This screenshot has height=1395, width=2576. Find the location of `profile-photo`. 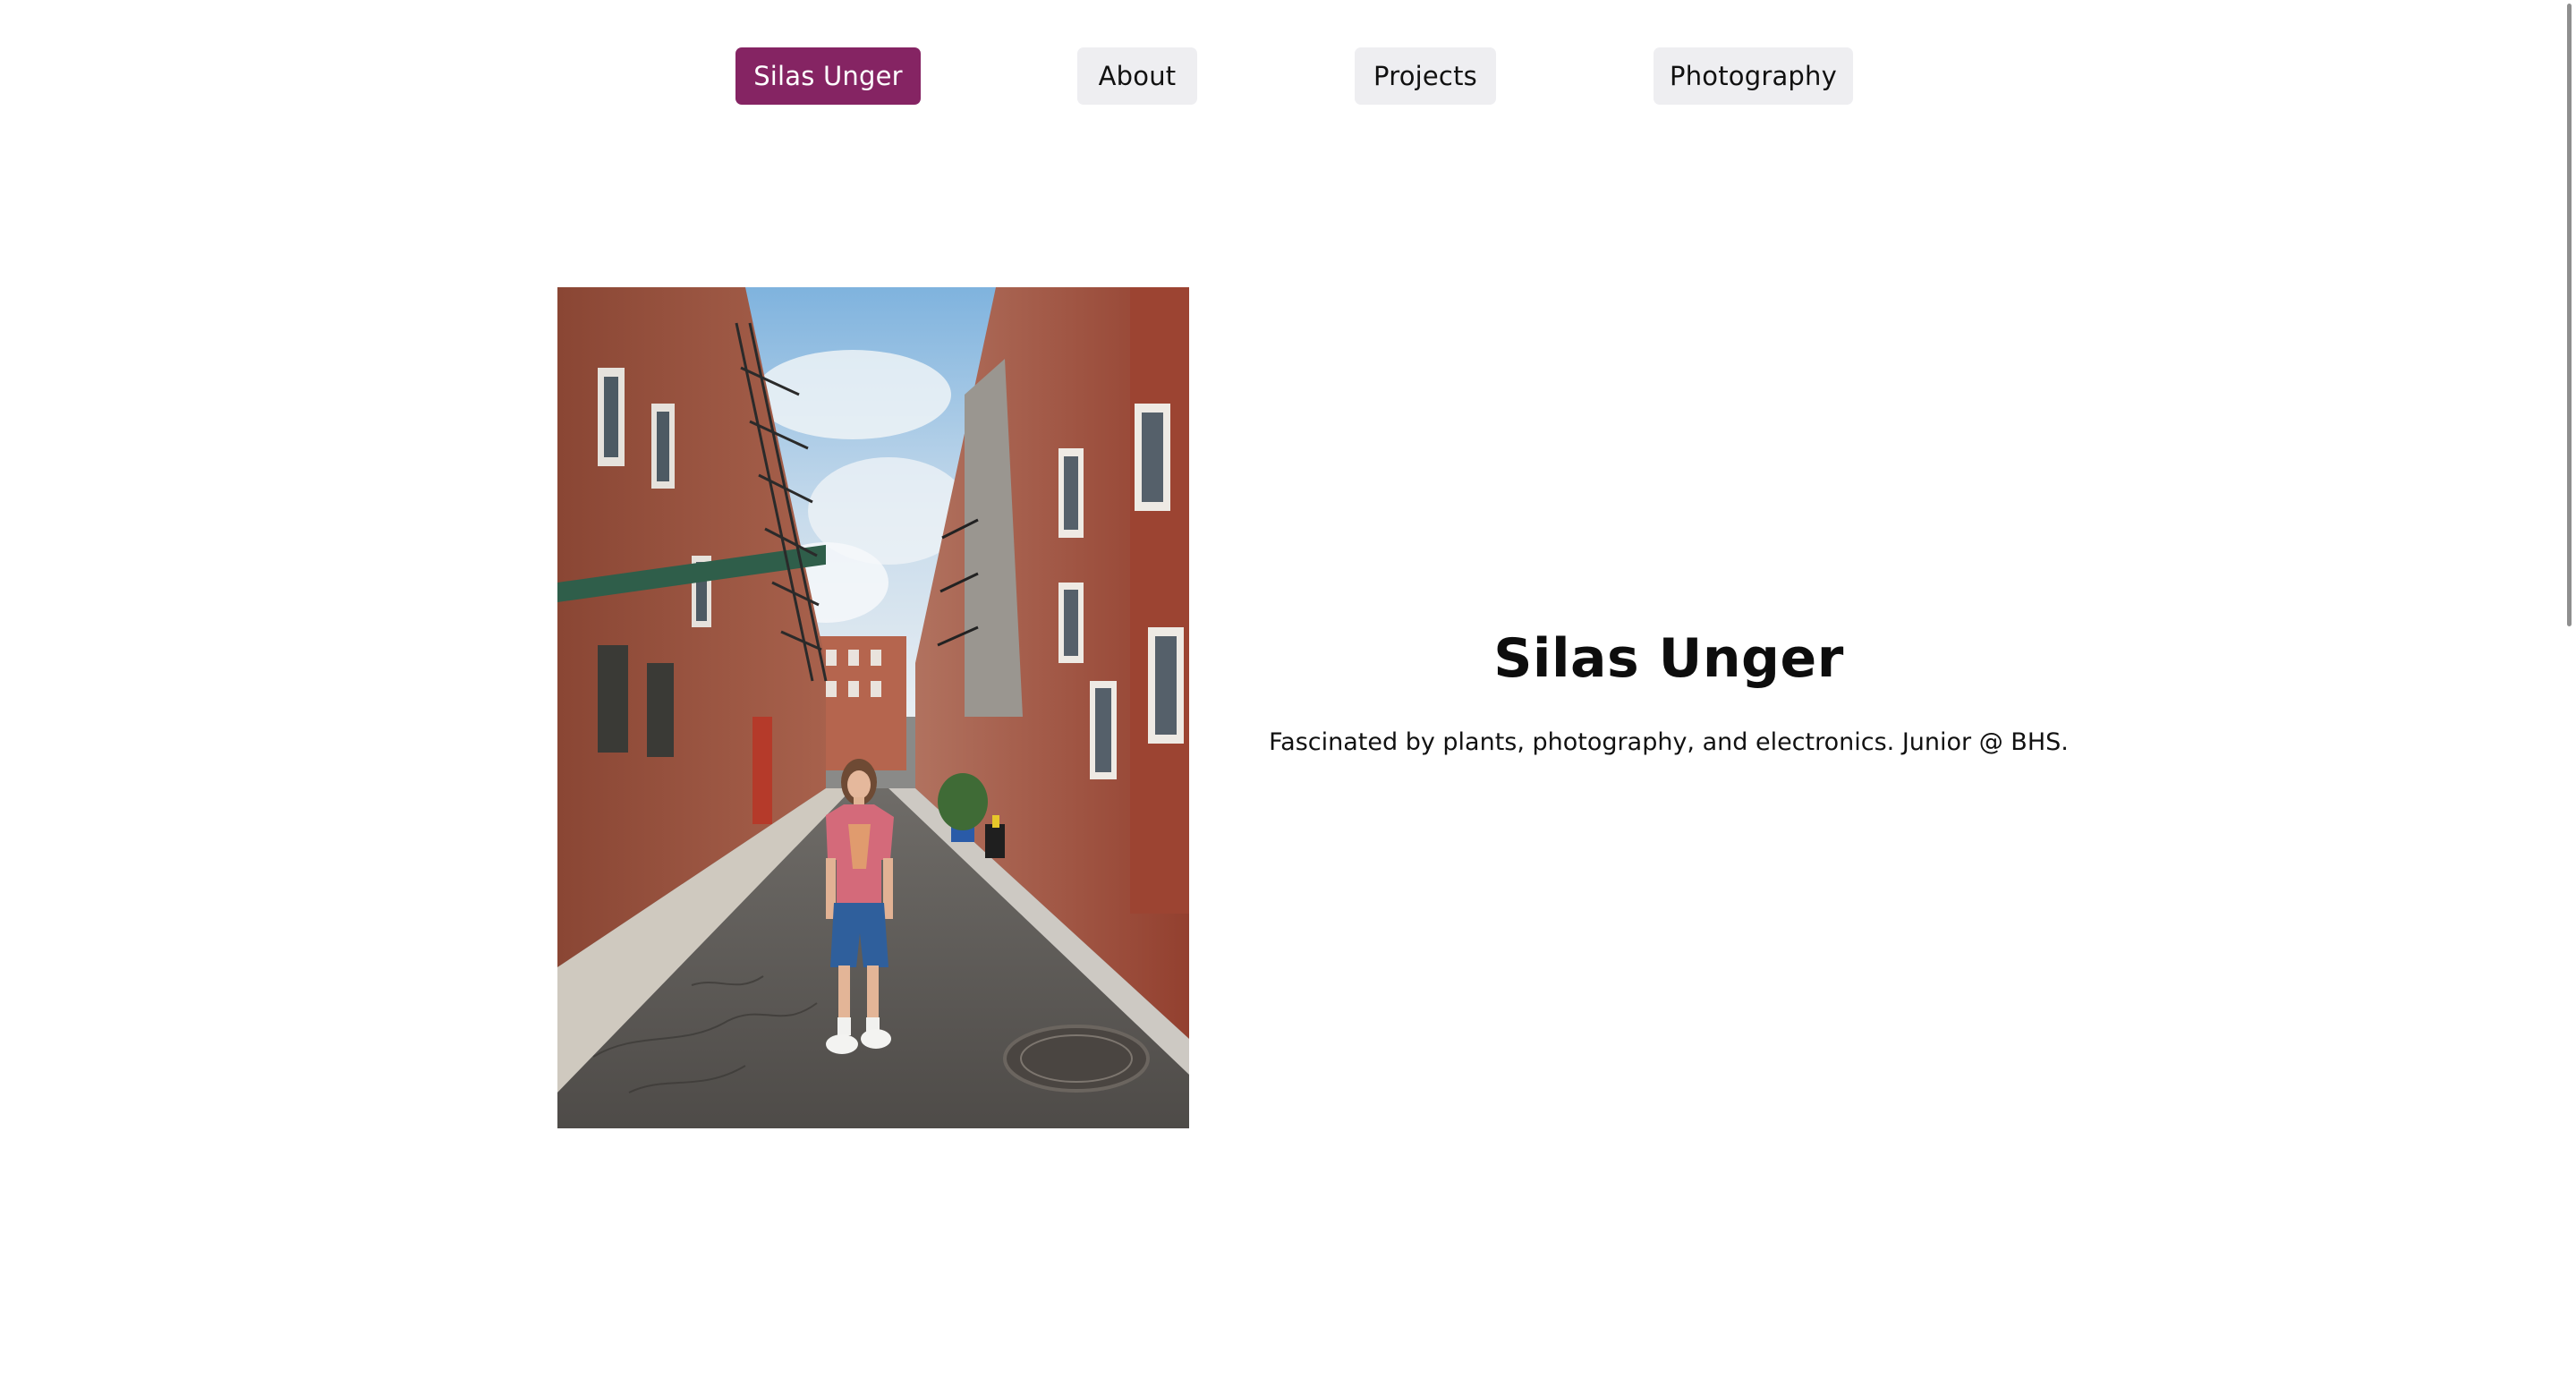

profile-photo is located at coordinates (873, 707).